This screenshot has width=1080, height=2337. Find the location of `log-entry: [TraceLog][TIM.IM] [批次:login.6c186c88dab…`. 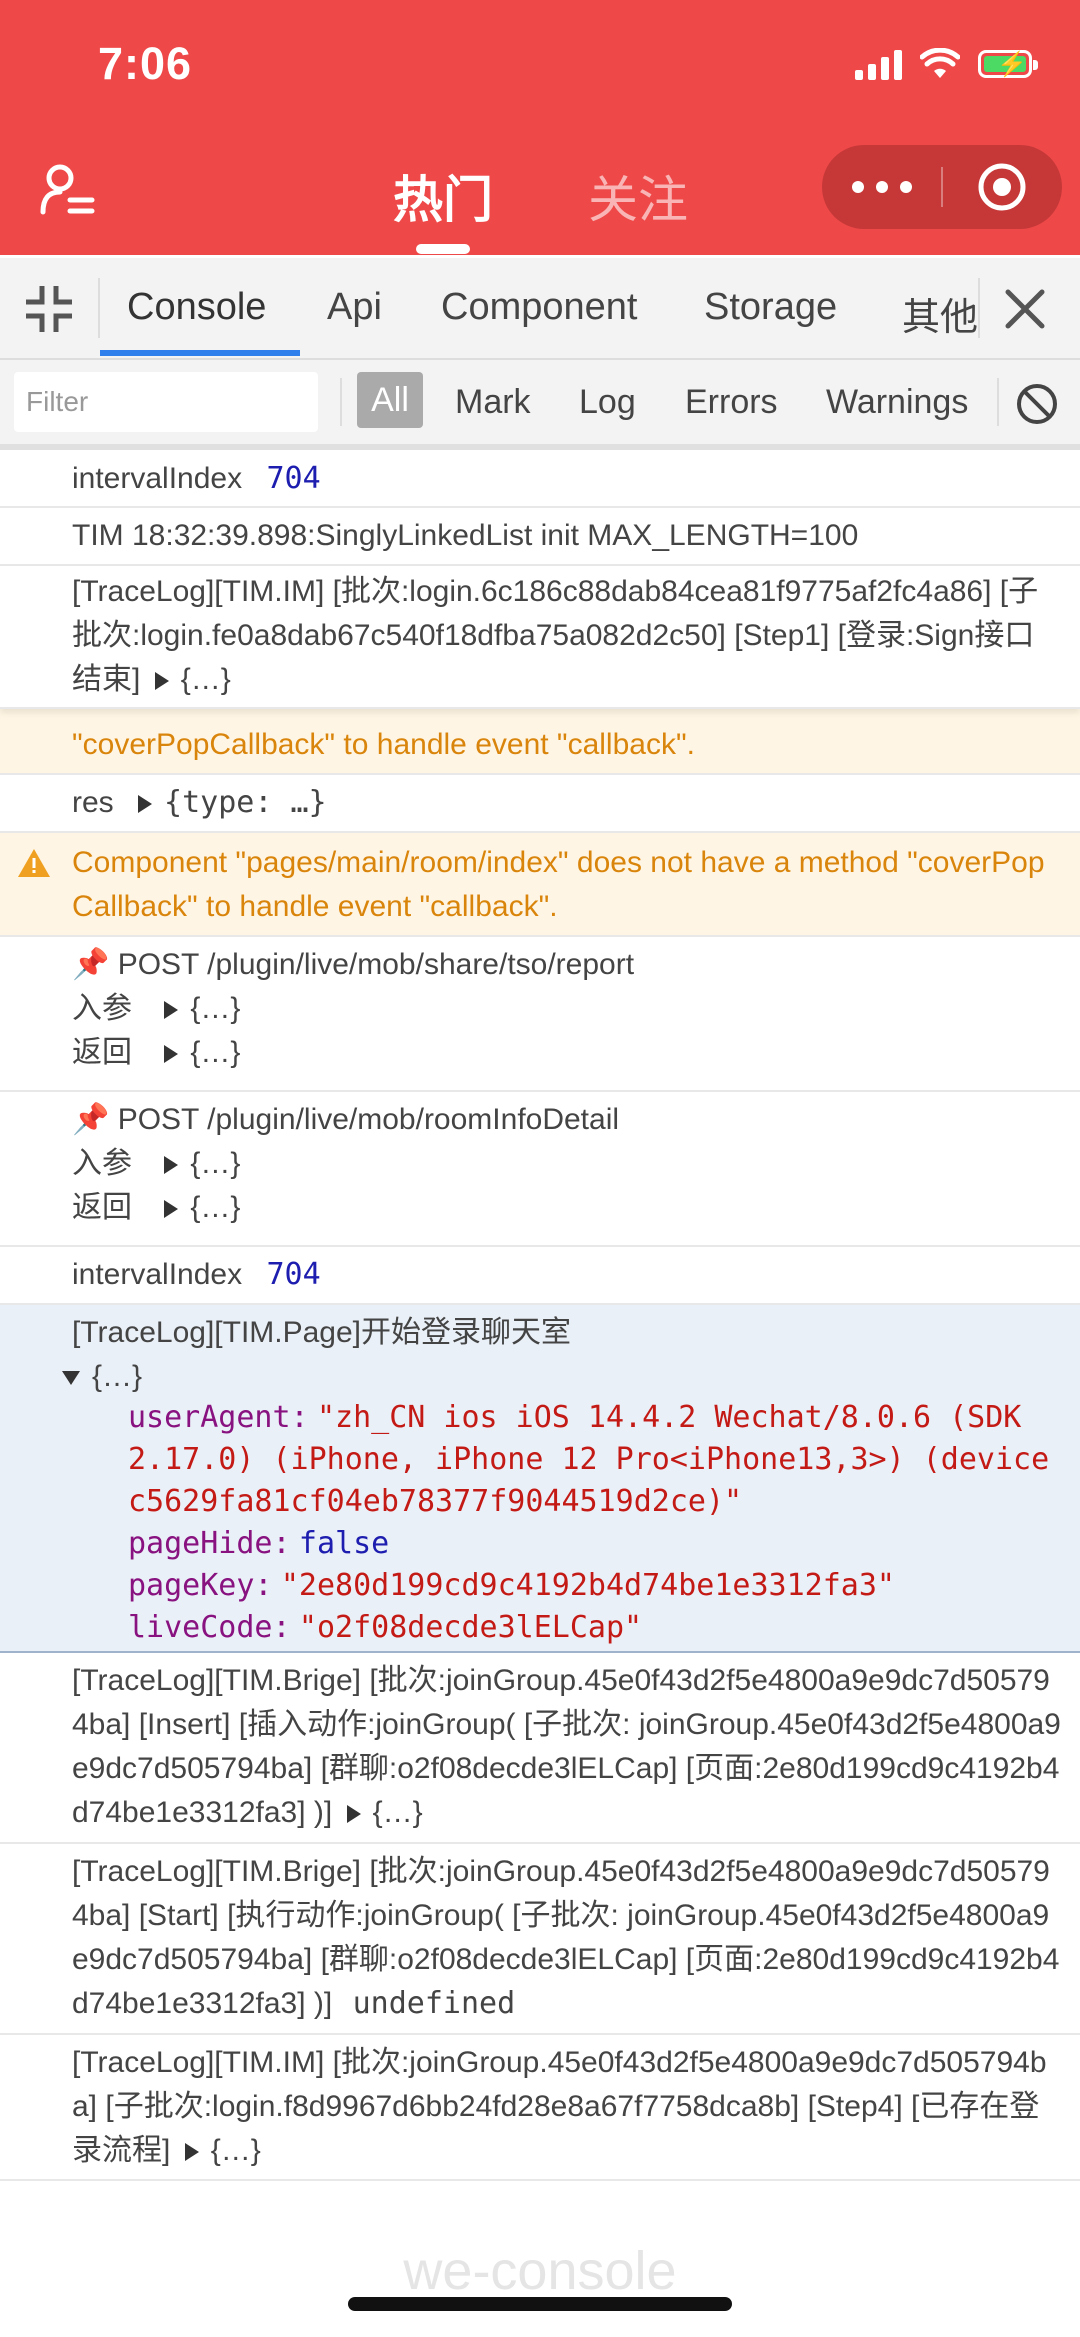

log-entry: [TraceLog][TIM.IM] [批次:login.6c186c88dab… is located at coordinates (540, 637).